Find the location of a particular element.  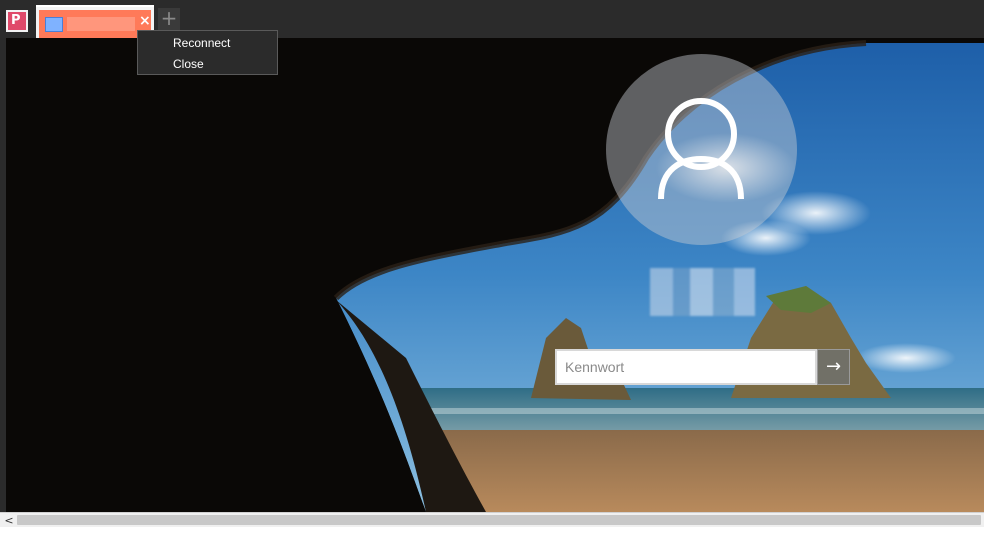

user-icon is located at coordinates (701, 149).